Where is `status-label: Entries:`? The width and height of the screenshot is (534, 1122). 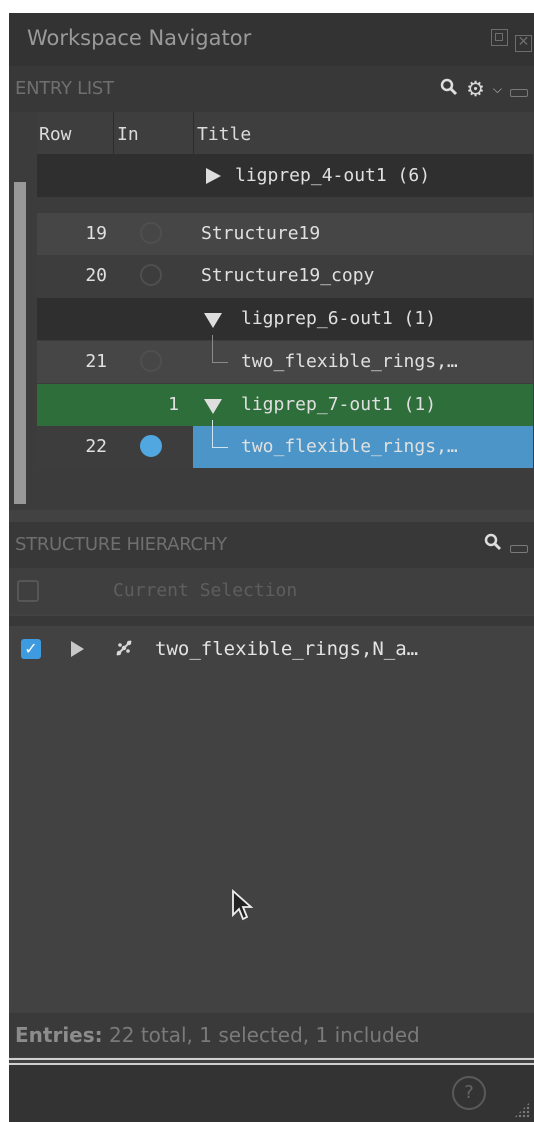 status-label: Entries: is located at coordinates (59, 1035).